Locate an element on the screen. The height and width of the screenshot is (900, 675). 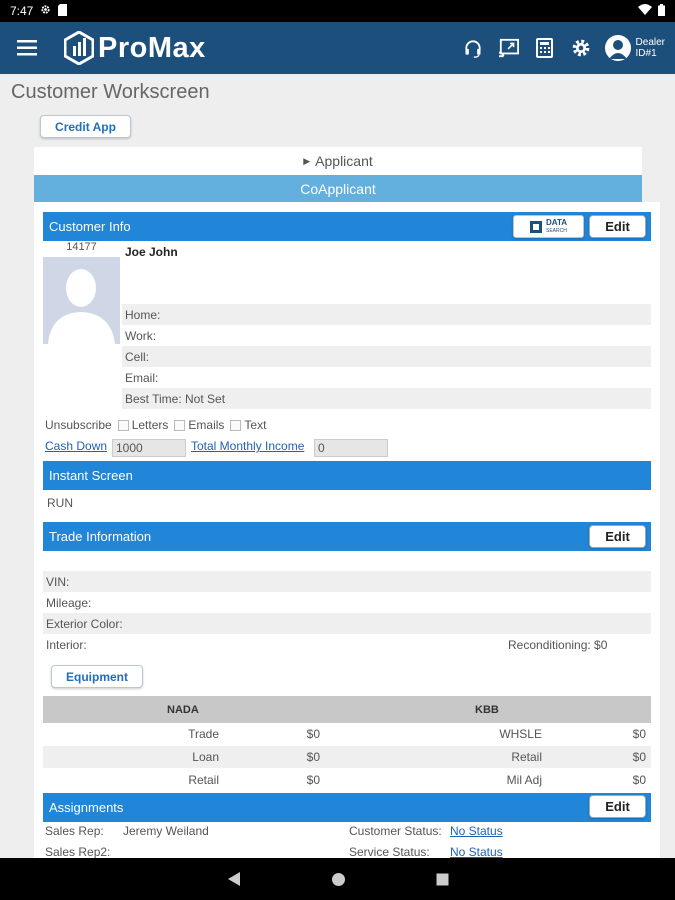
exterior-color-label: Exterior Color: is located at coordinates (84, 623).